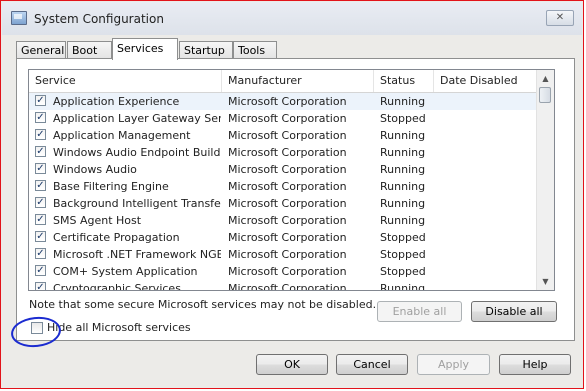  I want to click on help-button: Help, so click(535, 364).